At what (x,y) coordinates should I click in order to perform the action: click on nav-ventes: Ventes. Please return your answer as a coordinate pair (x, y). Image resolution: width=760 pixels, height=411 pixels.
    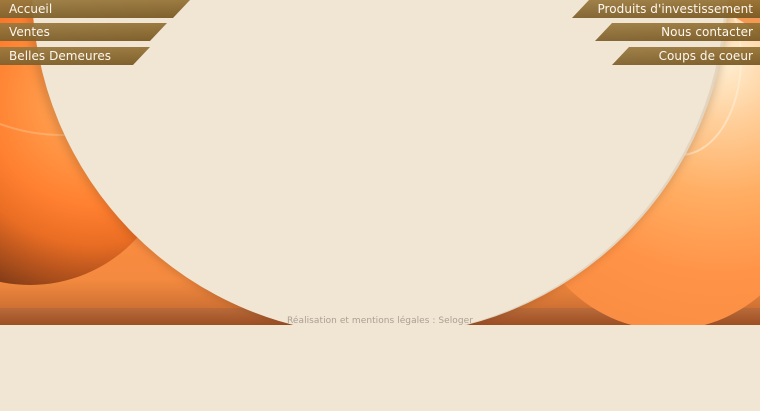
    Looking at the image, I should click on (83, 32).